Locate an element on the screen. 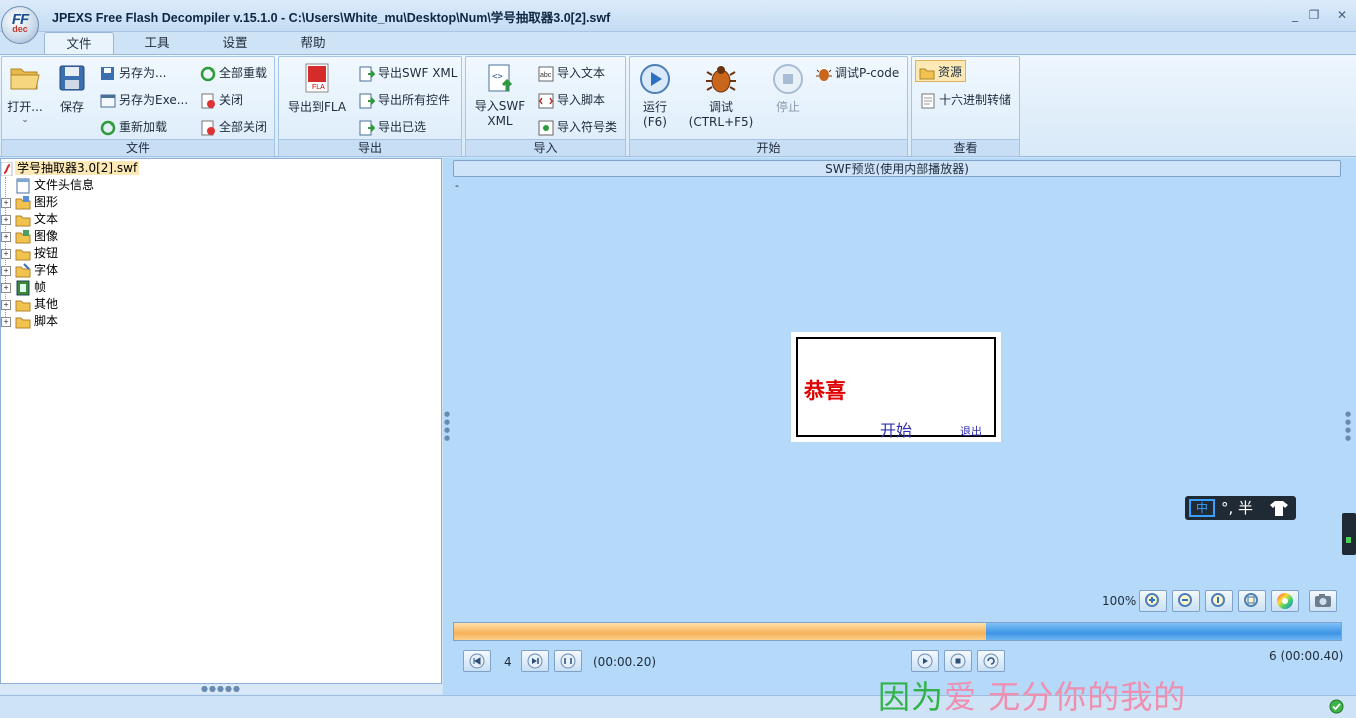  rewind-icon is located at coordinates (477, 661).